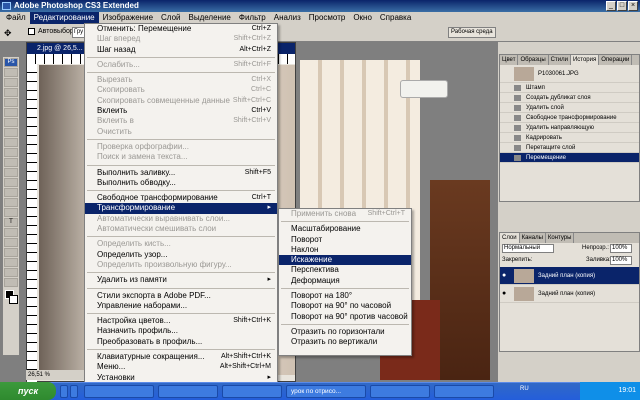 This screenshot has width=640, height=400. What do you see at coordinates (569, 98) in the screenshot?
I see `history-item: Создать дубликат слоя` at bounding box center [569, 98].